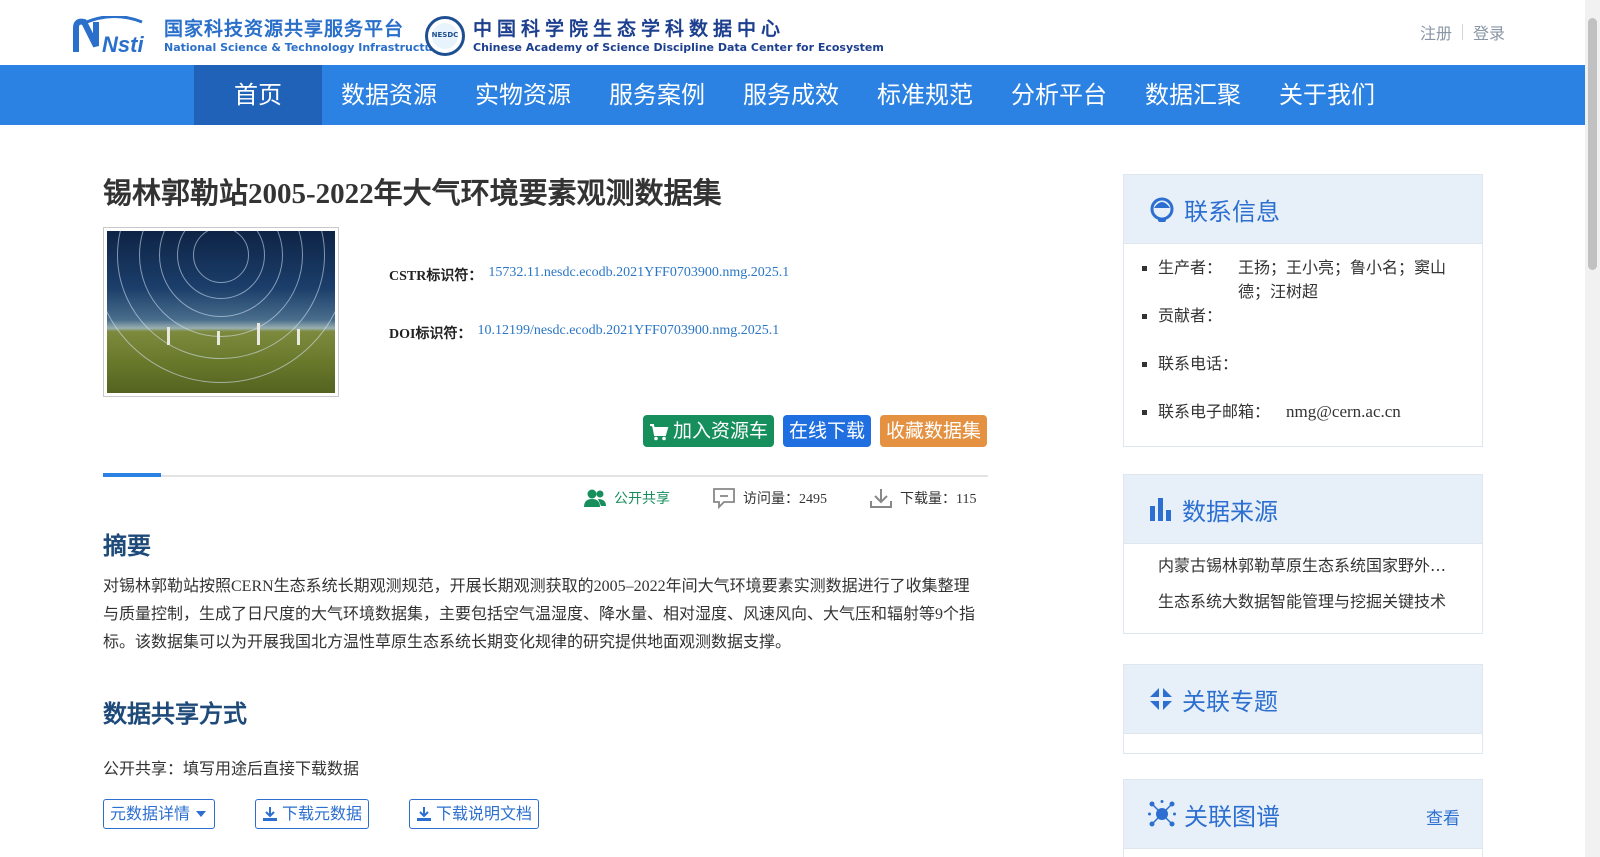 The height and width of the screenshot is (857, 1600). I want to click on doi-label: DOI标识符：, so click(430, 334).